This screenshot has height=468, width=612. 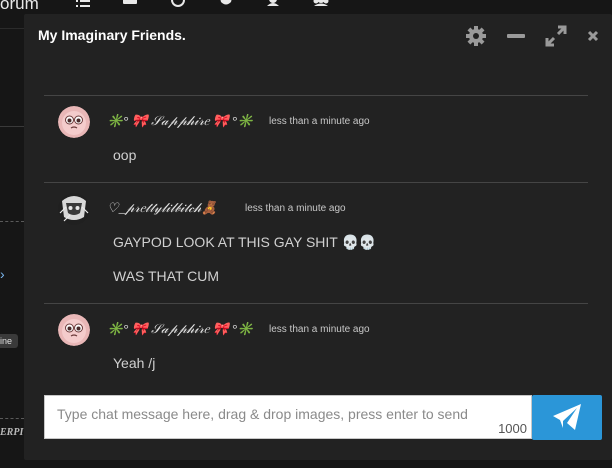 I want to click on close-icon, so click(x=593, y=36).